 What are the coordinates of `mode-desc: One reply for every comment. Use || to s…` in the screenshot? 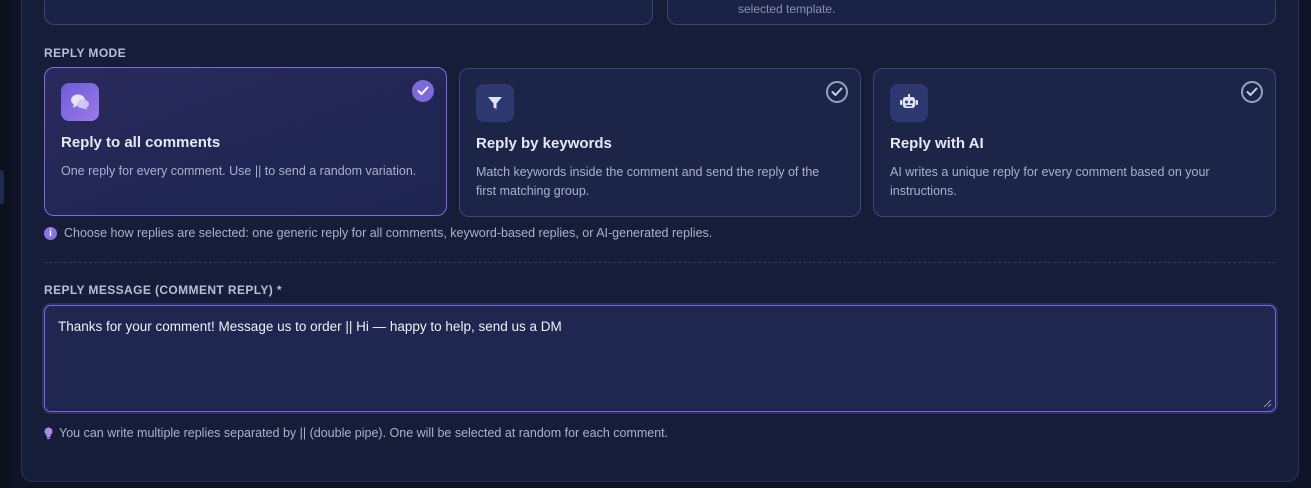 It's located at (239, 171).